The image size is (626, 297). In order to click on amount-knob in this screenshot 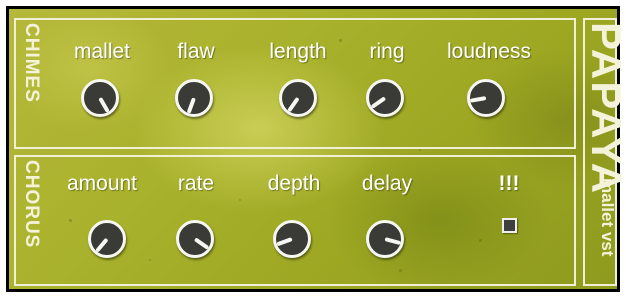, I will do `click(107, 239)`.